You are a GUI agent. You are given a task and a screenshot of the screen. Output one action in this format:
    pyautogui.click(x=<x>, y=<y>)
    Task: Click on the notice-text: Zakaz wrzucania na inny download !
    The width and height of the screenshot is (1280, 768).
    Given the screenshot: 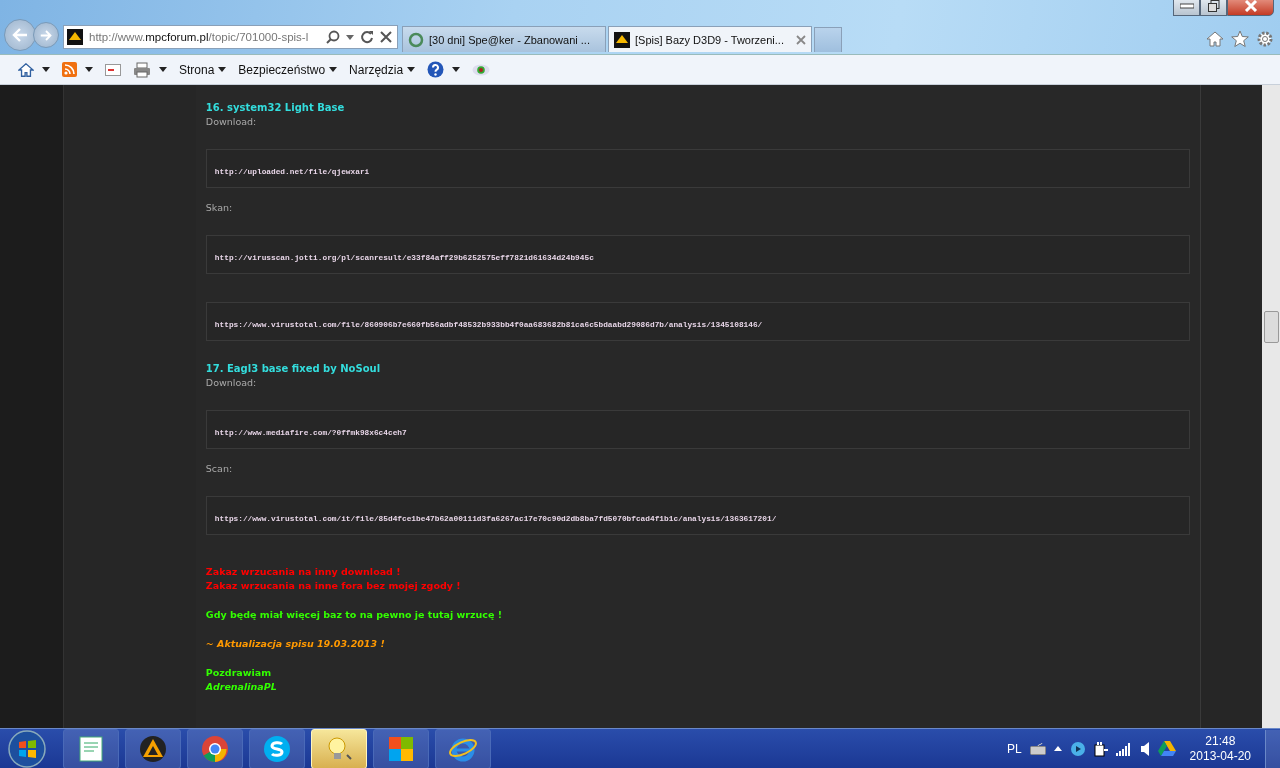 What is the action you would take?
    pyautogui.click(x=303, y=572)
    